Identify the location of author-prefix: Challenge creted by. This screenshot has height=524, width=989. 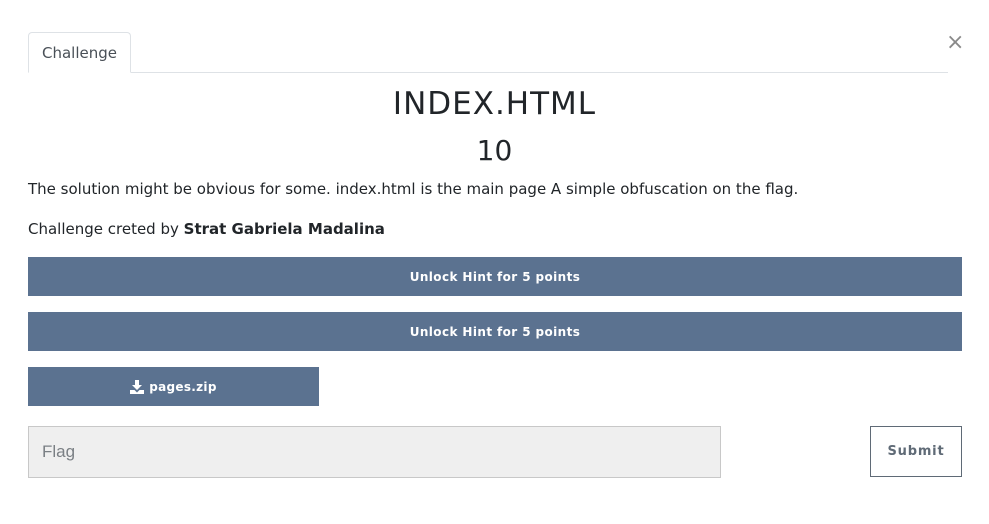
(106, 229).